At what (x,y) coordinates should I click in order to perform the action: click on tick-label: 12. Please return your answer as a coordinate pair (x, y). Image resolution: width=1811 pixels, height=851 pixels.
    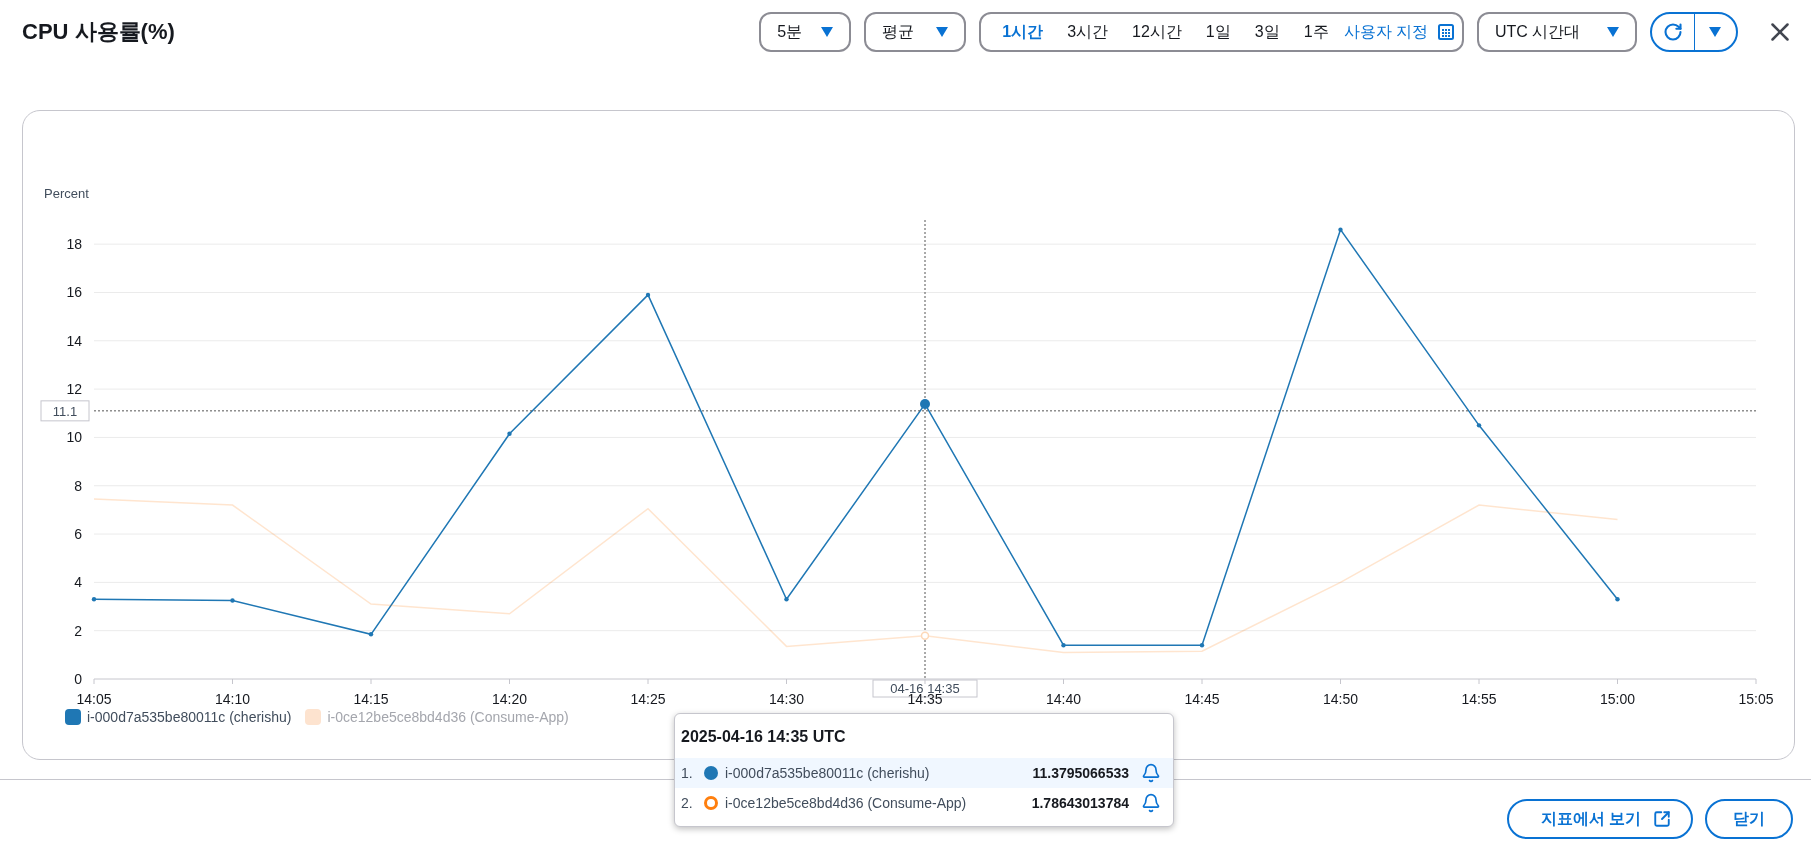
    Looking at the image, I should click on (74, 389).